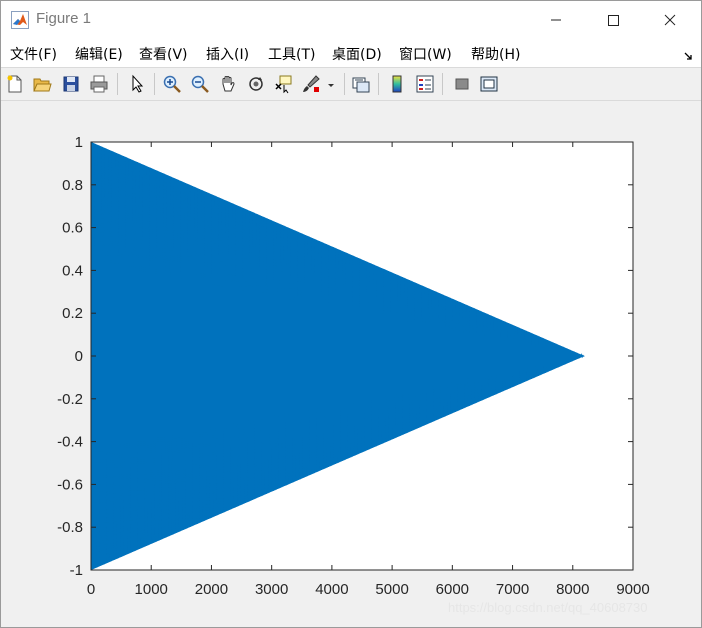 The width and height of the screenshot is (702, 628). I want to click on x-tick-label: 3000, so click(271, 589).